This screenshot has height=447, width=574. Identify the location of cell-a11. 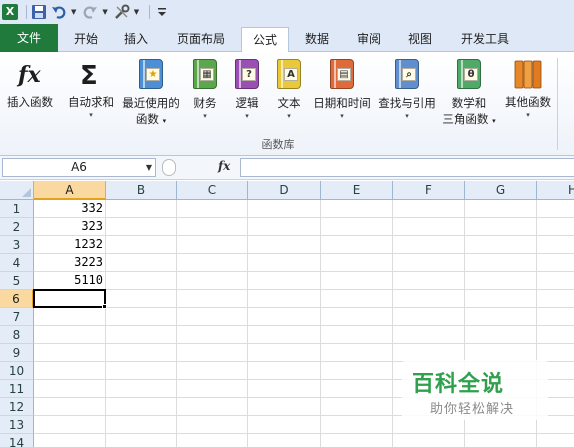
(70, 389).